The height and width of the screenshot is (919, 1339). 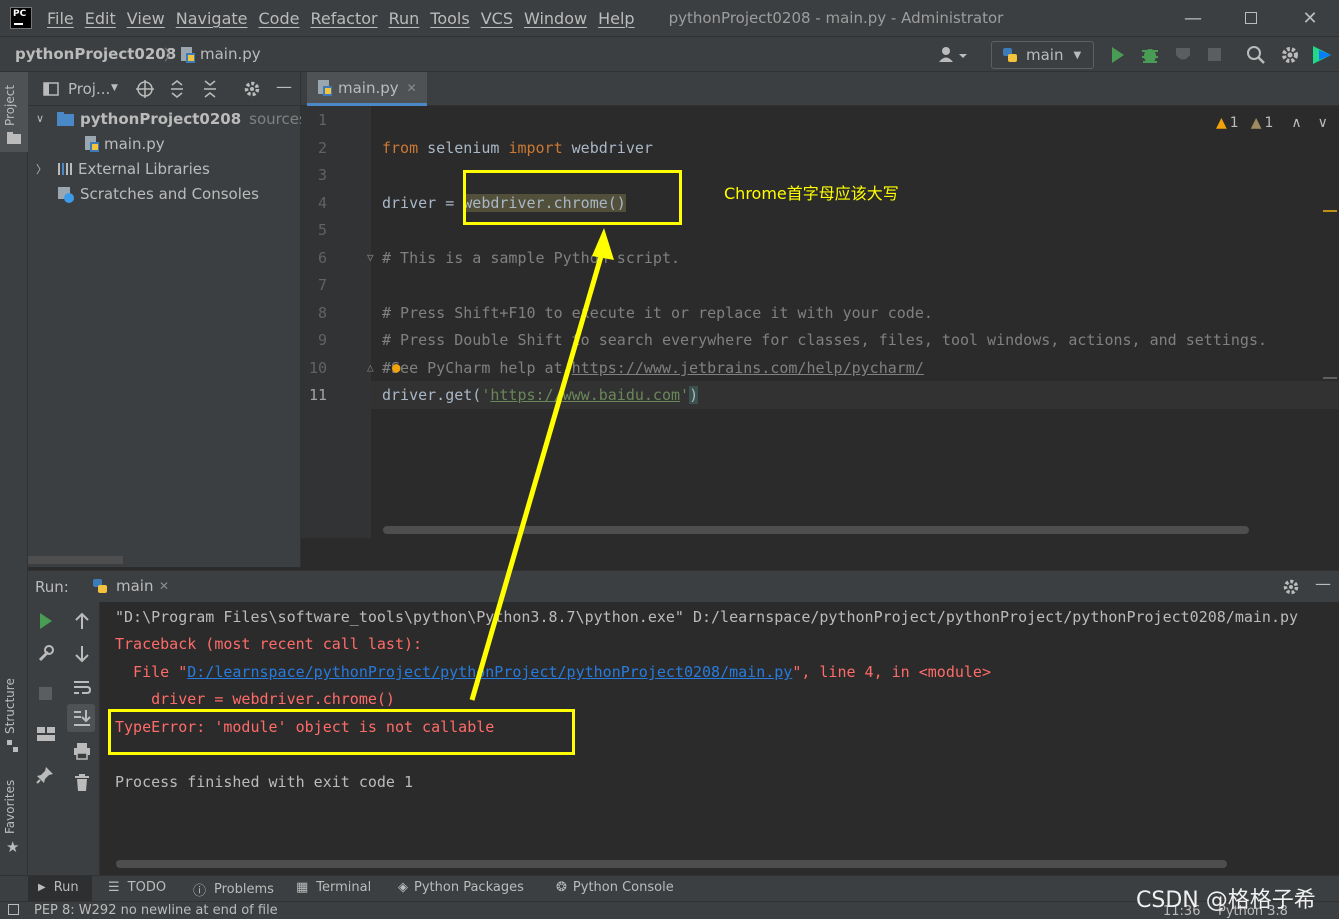 I want to click on maximize-button, so click(x=1251, y=18).